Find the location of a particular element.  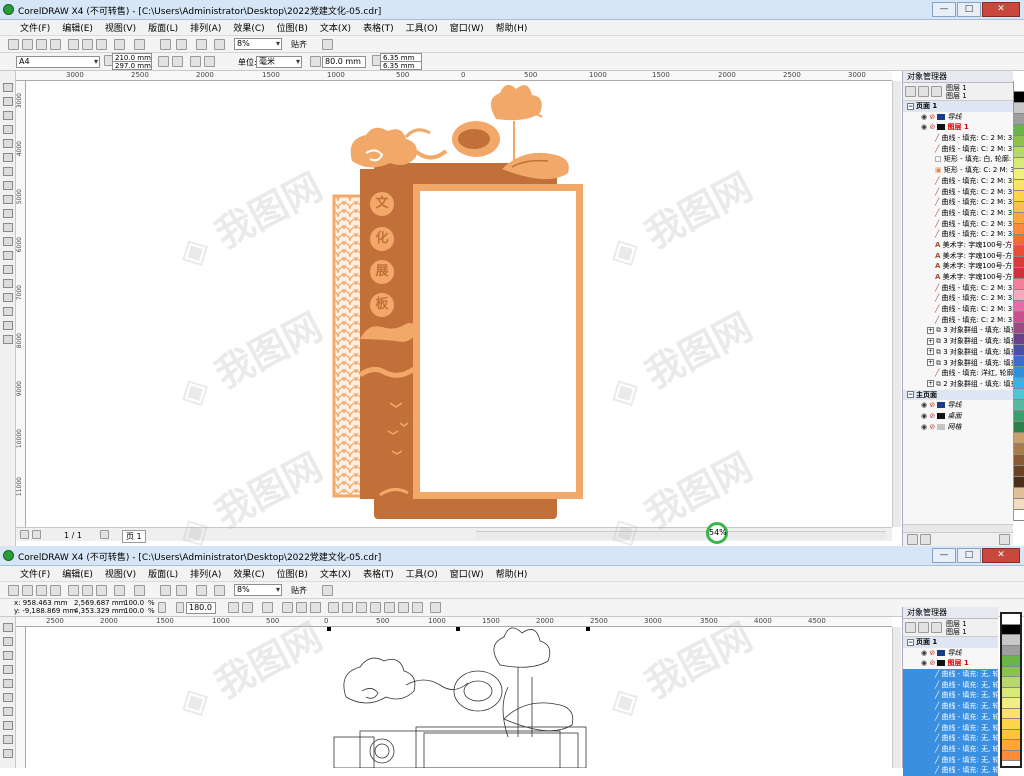

welcome-screen-icon is located at coordinates (219, 44).